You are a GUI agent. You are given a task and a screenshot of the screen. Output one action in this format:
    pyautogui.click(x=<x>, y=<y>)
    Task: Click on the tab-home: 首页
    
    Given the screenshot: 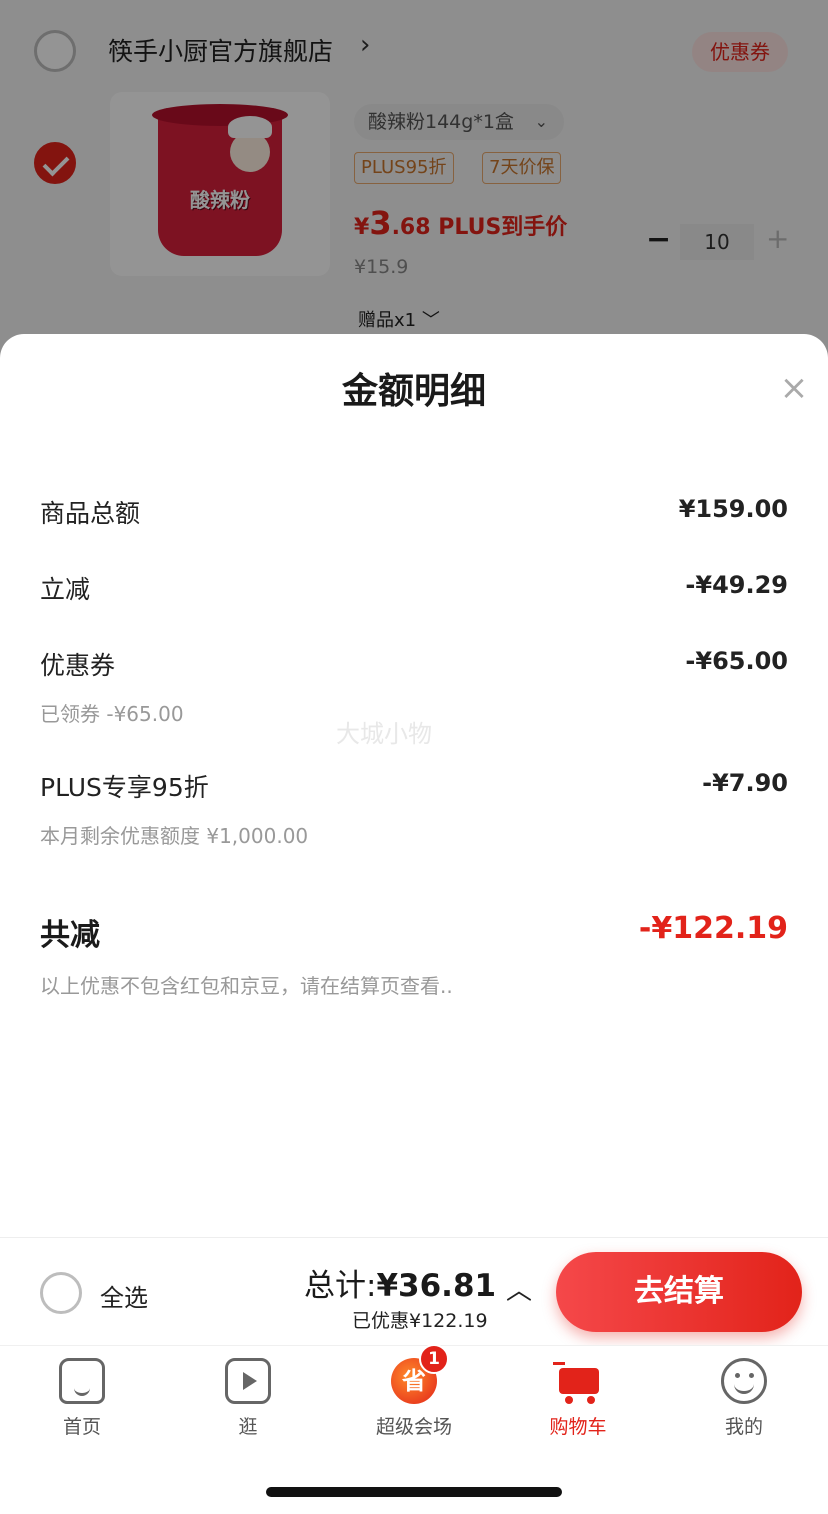 What is the action you would take?
    pyautogui.click(x=82, y=1398)
    